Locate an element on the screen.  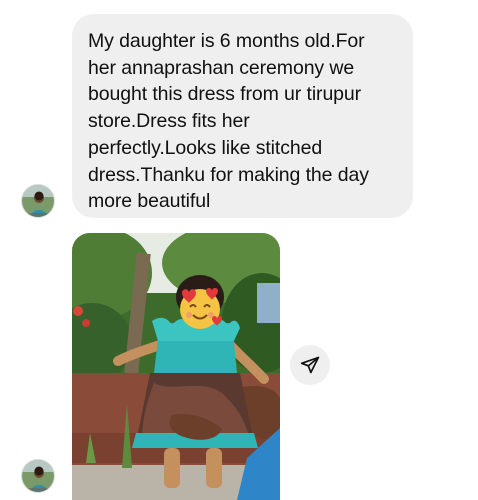
paper-plane-icon is located at coordinates (310, 365).